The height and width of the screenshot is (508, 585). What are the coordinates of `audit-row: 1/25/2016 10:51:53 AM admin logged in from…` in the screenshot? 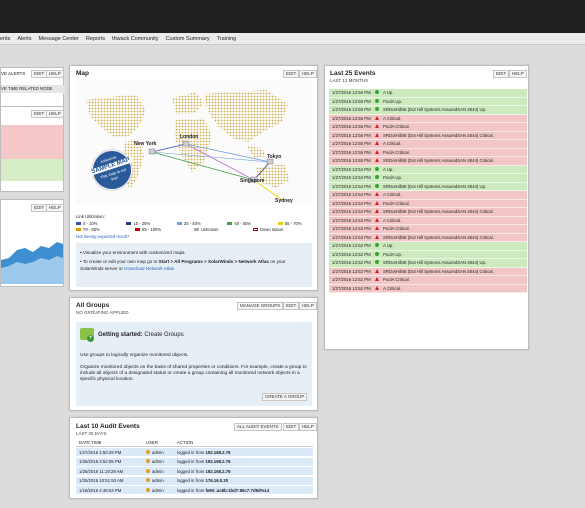 It's located at (194, 481).